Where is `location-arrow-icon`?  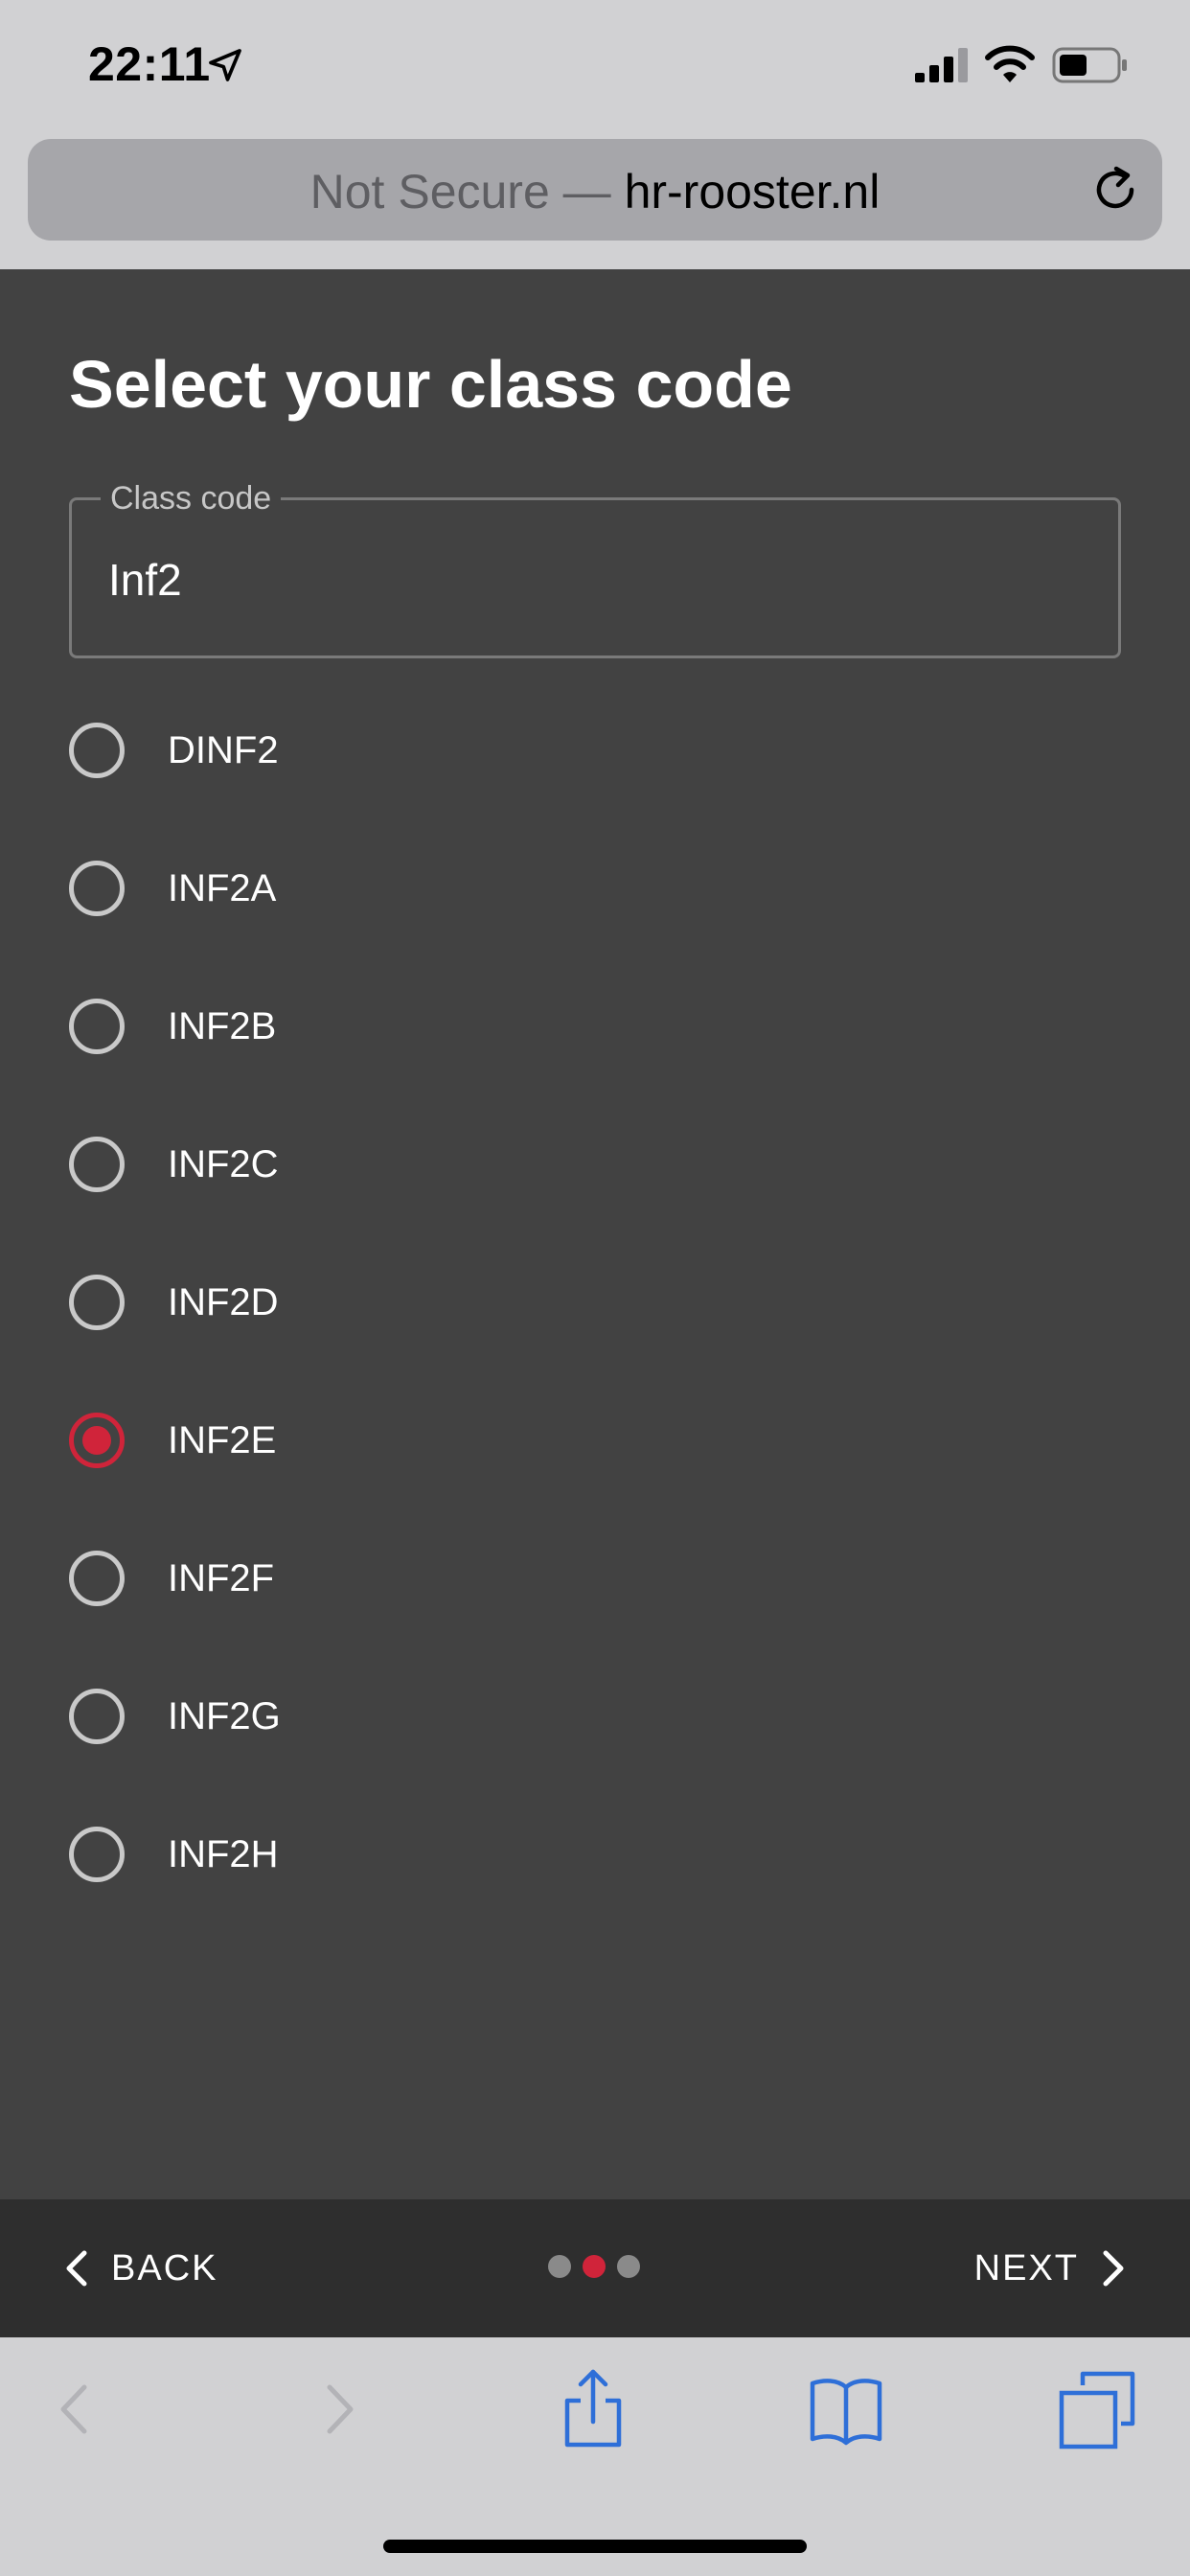
location-arrow-icon is located at coordinates (225, 65).